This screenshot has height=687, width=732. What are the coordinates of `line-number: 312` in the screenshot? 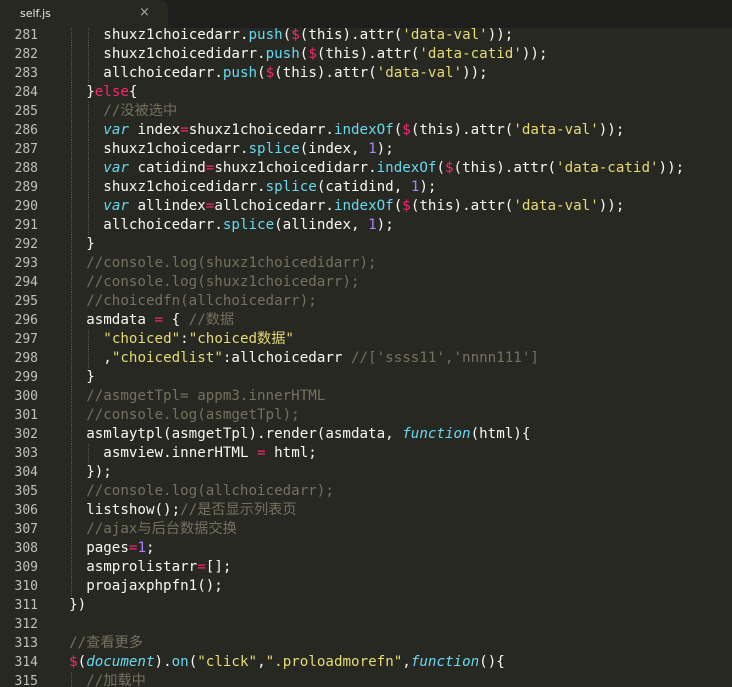 It's located at (26, 624).